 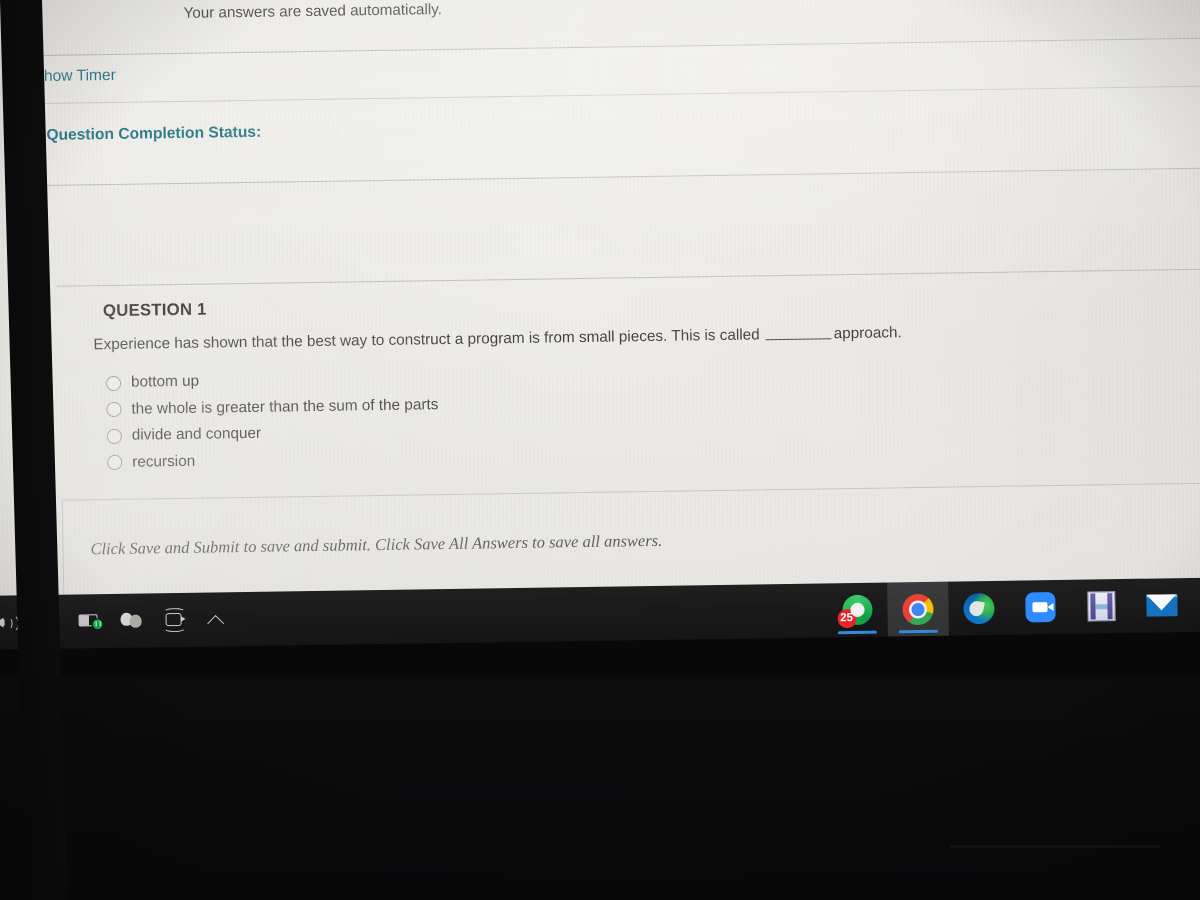 What do you see at coordinates (313, 11) in the screenshot?
I see `autosave-text: Your answers are saved automatically.` at bounding box center [313, 11].